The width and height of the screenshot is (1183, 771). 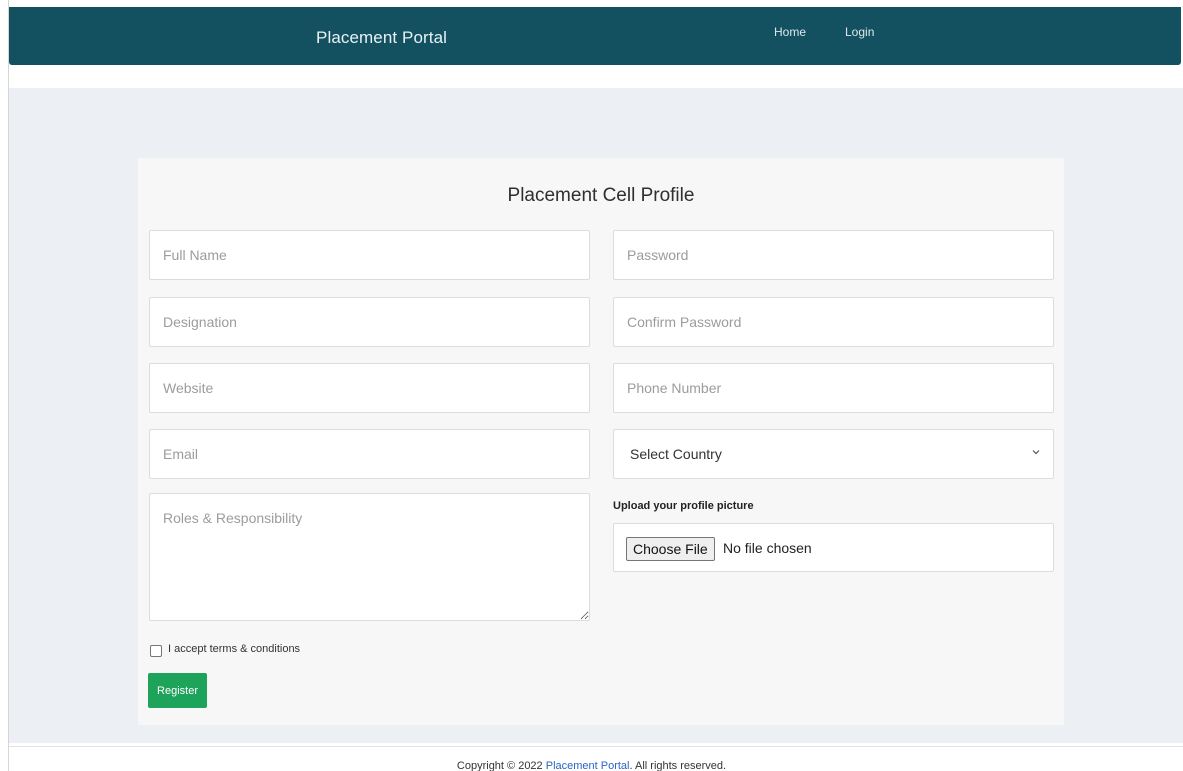 What do you see at coordinates (501, 765) in the screenshot?
I see `footer-prefix: Copyright © 2022` at bounding box center [501, 765].